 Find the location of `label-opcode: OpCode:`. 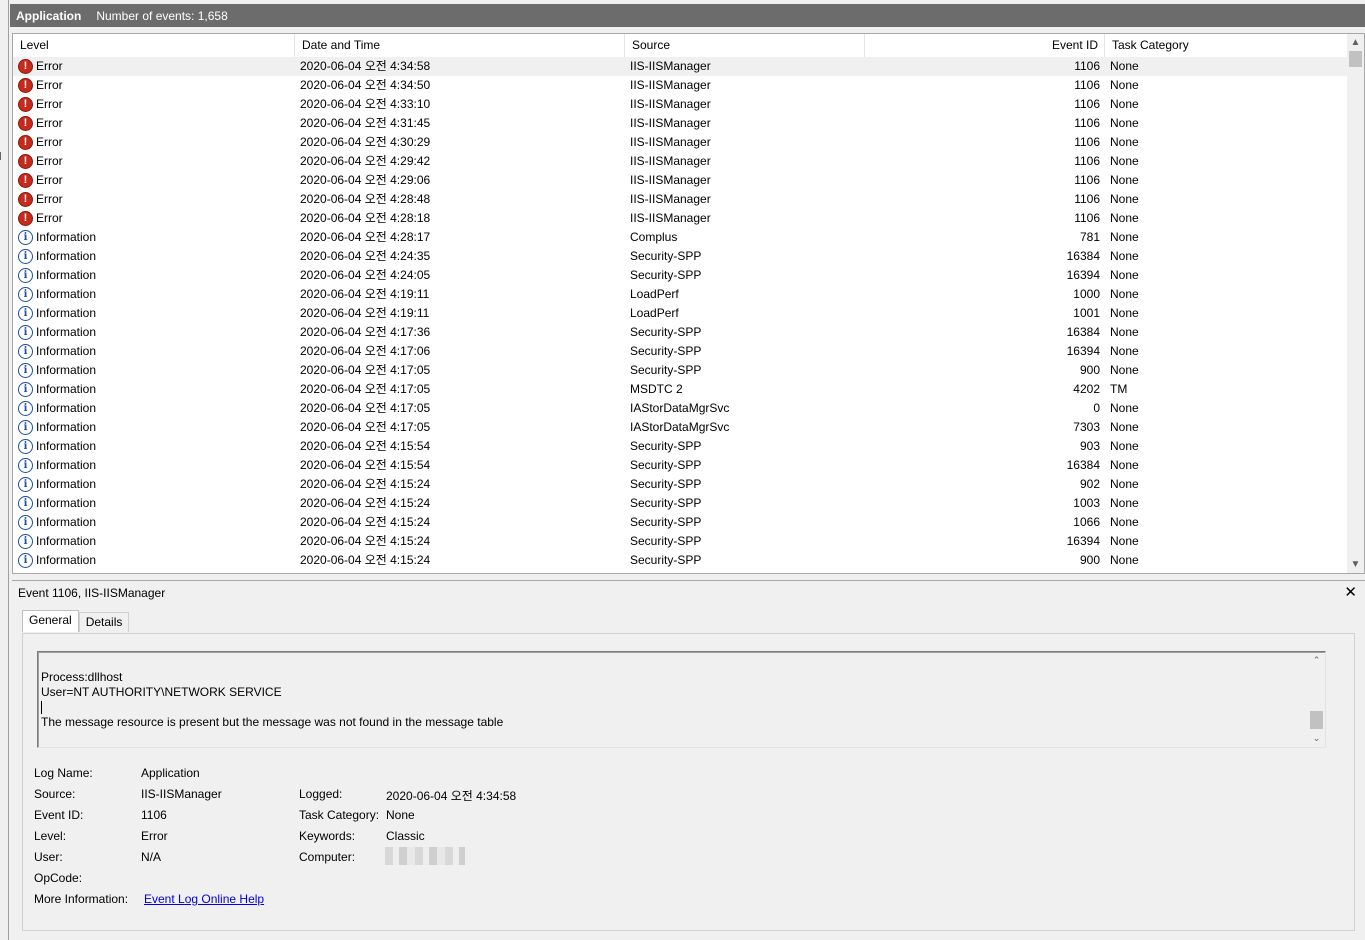

label-opcode: OpCode: is located at coordinates (58, 878).